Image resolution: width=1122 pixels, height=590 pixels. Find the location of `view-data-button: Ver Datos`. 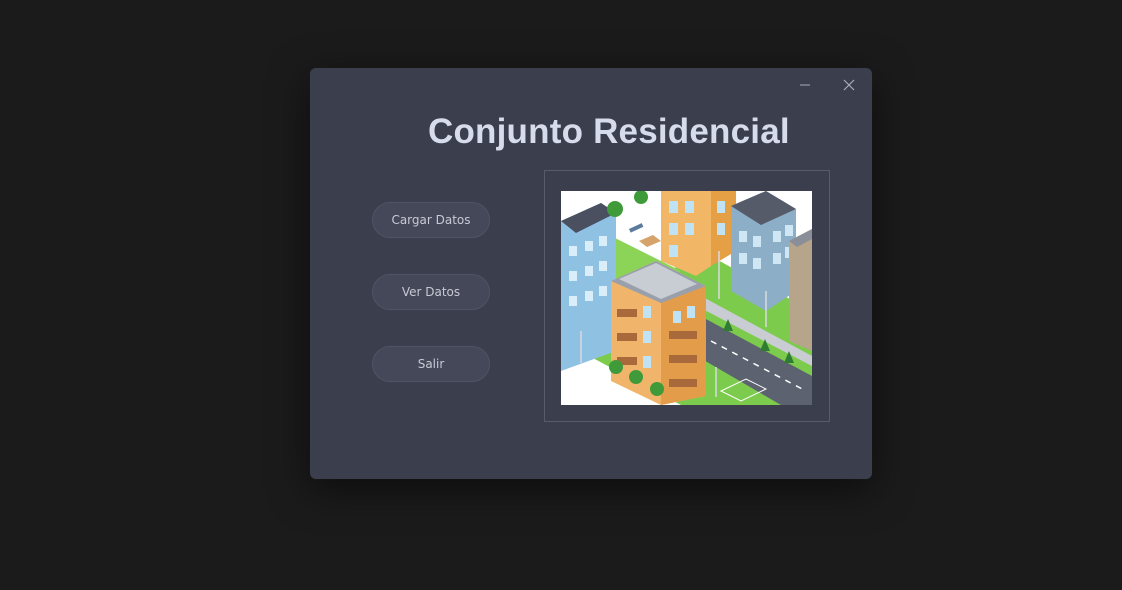

view-data-button: Ver Datos is located at coordinates (431, 292).